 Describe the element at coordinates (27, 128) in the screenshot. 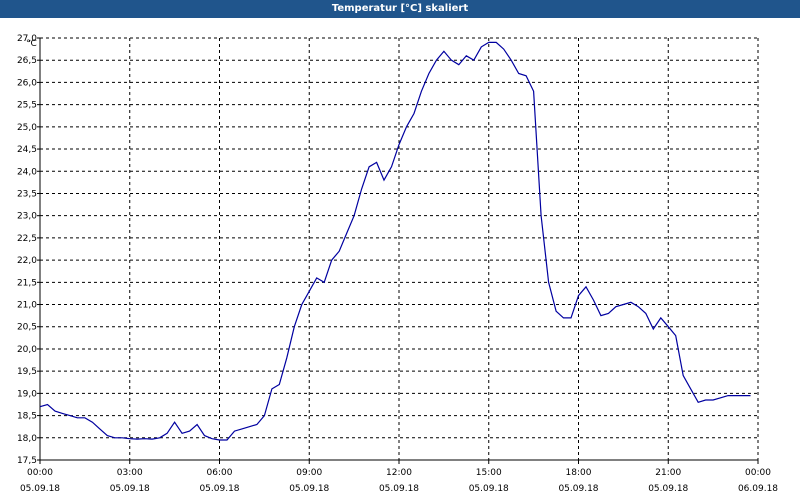

I see `y-tick-label: 25,0` at that location.